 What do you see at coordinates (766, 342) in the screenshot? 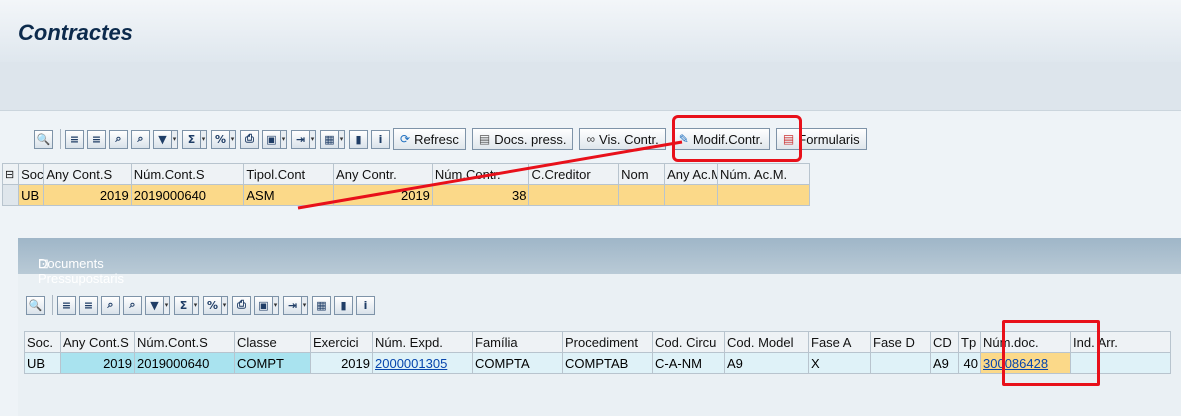
I see `column-header: Cod. Model` at bounding box center [766, 342].